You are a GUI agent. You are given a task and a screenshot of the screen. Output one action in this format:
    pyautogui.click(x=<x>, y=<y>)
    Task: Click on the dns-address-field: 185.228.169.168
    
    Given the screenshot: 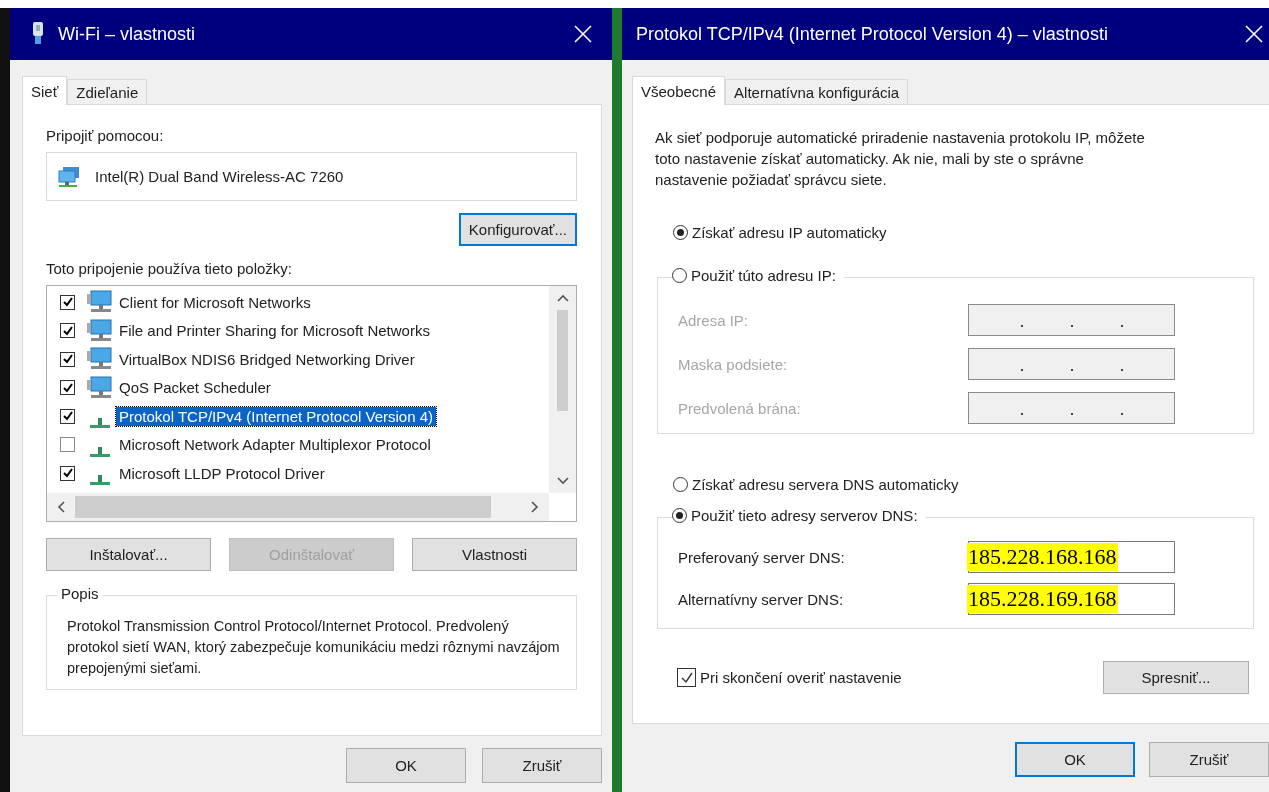 What is the action you would take?
    pyautogui.click(x=1071, y=599)
    